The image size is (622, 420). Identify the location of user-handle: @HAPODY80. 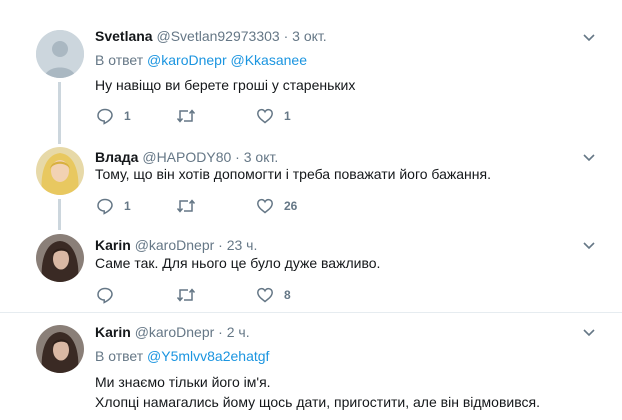
(186, 157).